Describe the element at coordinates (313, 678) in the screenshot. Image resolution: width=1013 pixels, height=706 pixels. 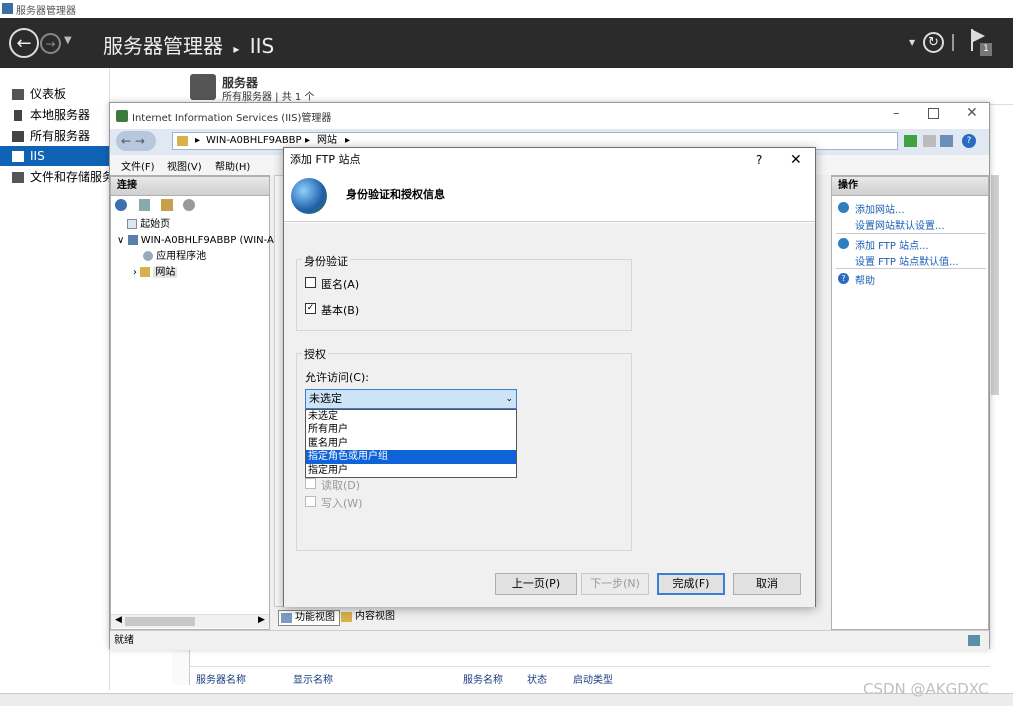
I see `col-display-name: 显示名称` at that location.